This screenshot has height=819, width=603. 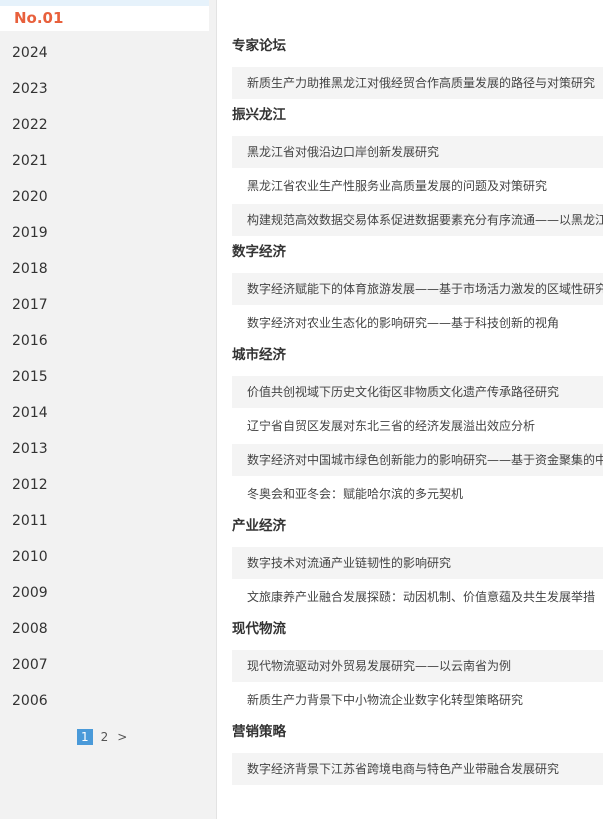 I want to click on article-link: 数字经济对中国城市绿色创新能力的影响研究——基于资金聚集的中, so click(x=417, y=460).